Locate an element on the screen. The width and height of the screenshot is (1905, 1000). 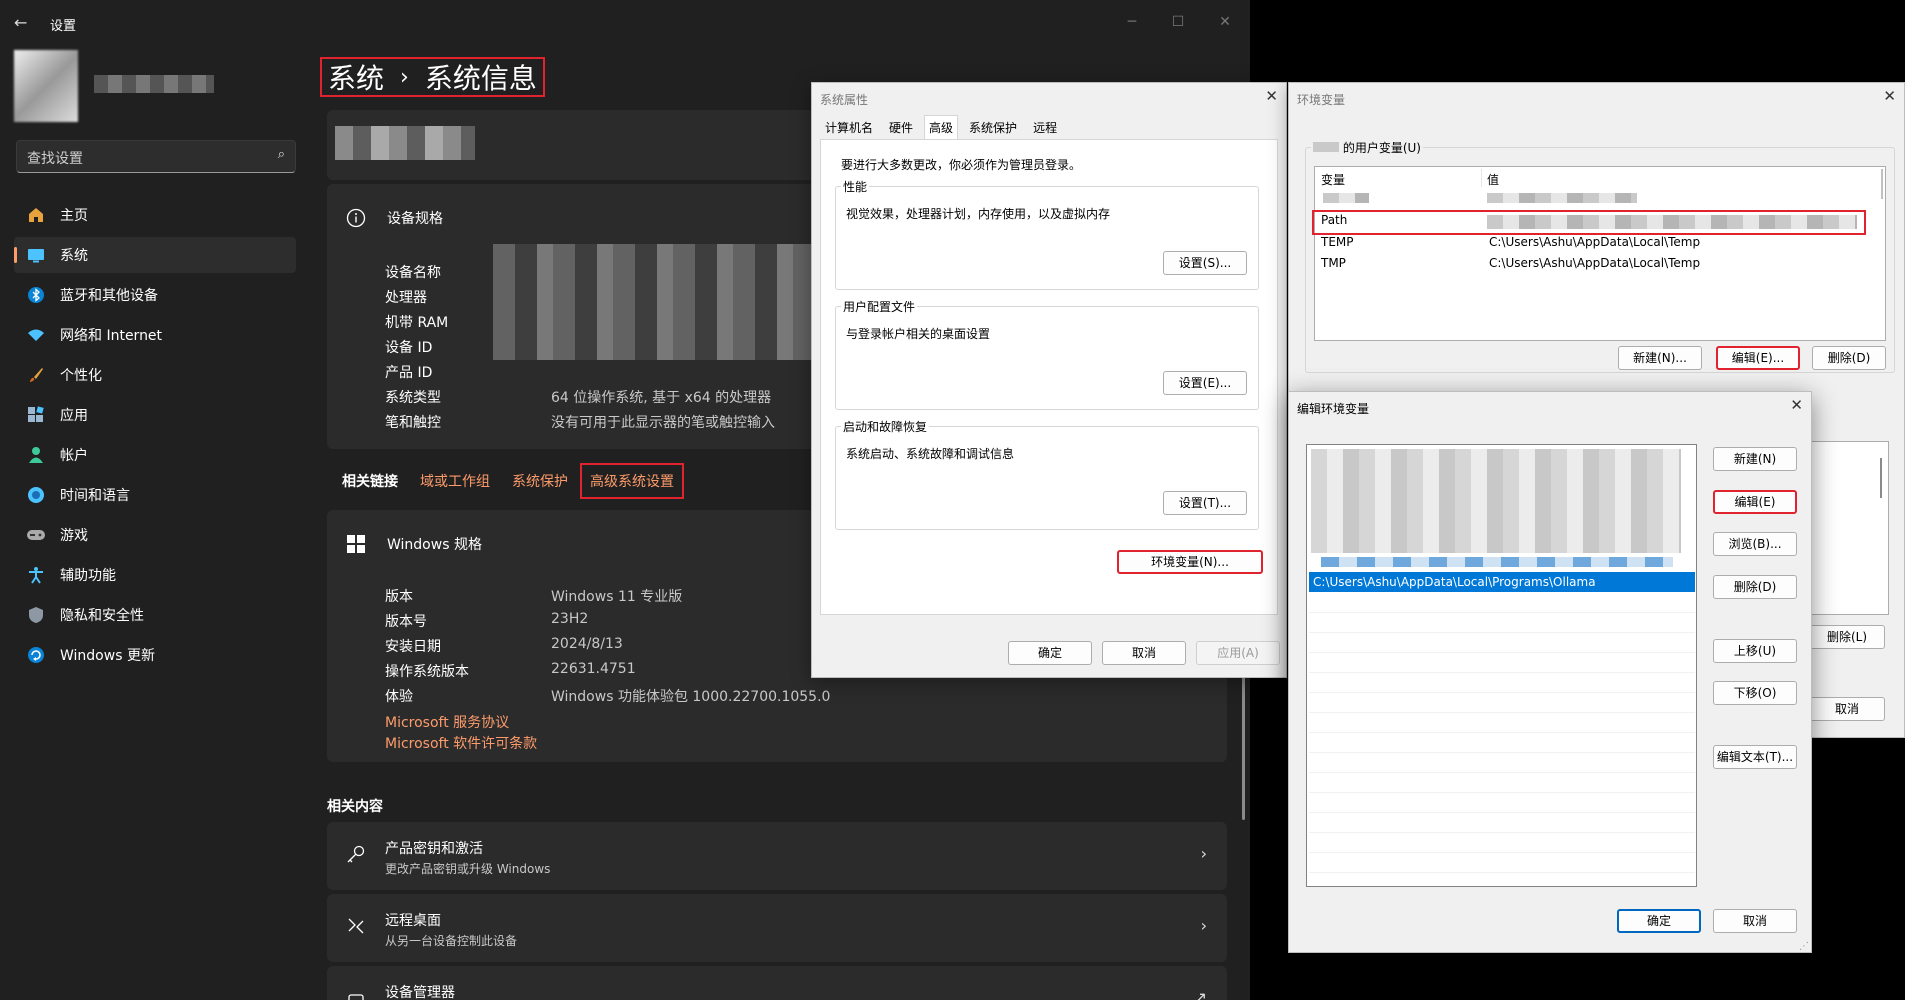
spec-value: Windows 11 专业版 is located at coordinates (617, 597).